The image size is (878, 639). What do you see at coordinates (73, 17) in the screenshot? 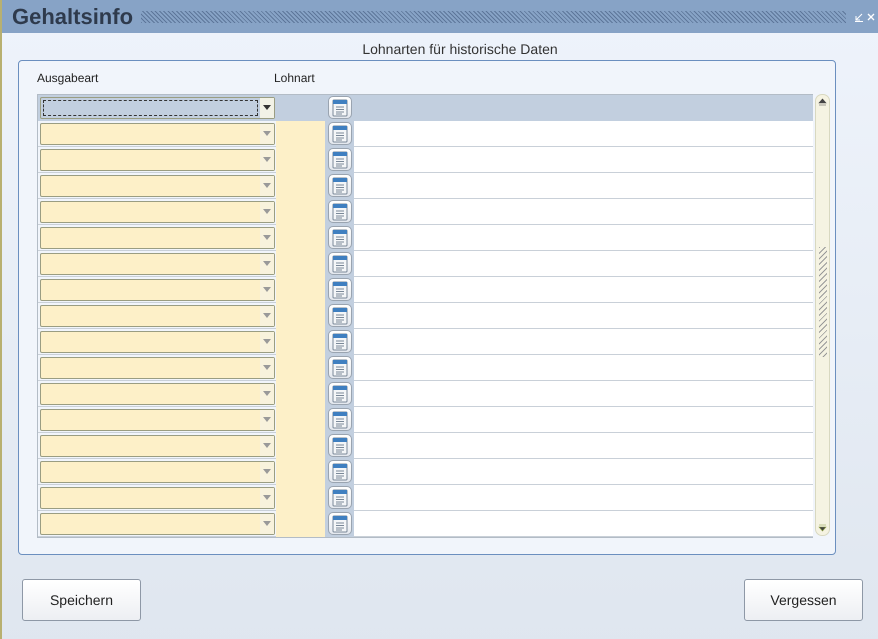
I see `window-title: Gehaltsinfo` at bounding box center [73, 17].